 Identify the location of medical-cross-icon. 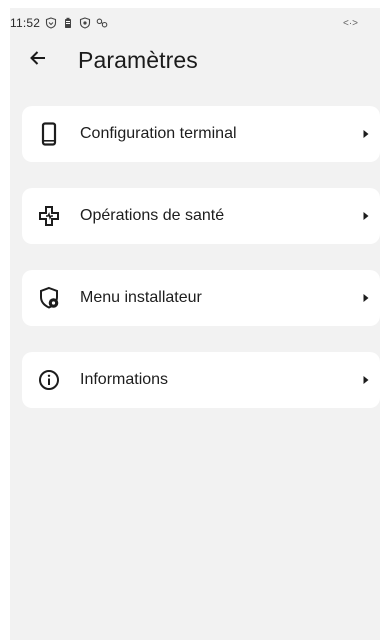
(49, 216).